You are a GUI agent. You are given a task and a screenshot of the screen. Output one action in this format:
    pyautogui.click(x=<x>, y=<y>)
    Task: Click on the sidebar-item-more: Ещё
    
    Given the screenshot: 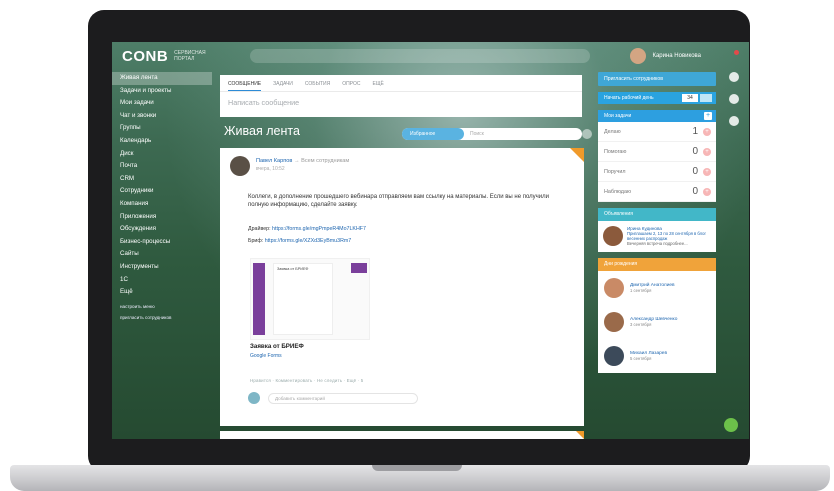 What is the action you would take?
    pyautogui.click(x=162, y=292)
    